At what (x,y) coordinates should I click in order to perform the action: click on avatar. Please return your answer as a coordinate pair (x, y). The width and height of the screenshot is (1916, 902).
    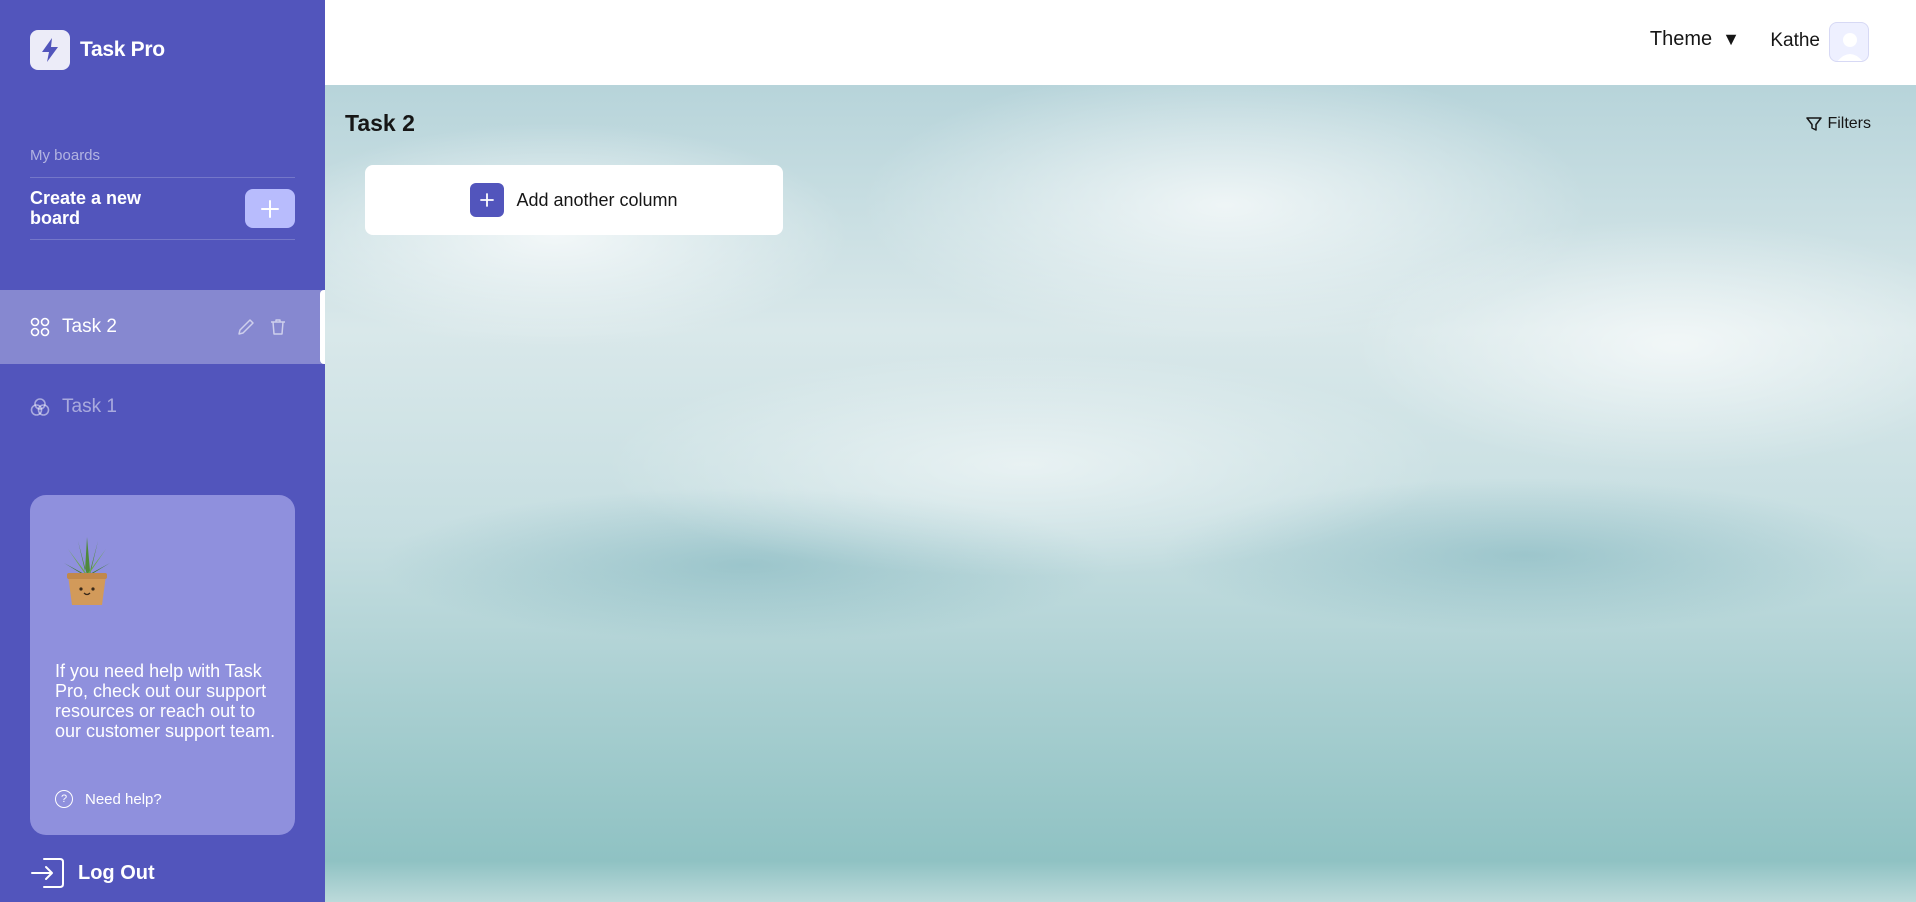
    Looking at the image, I should click on (1849, 42).